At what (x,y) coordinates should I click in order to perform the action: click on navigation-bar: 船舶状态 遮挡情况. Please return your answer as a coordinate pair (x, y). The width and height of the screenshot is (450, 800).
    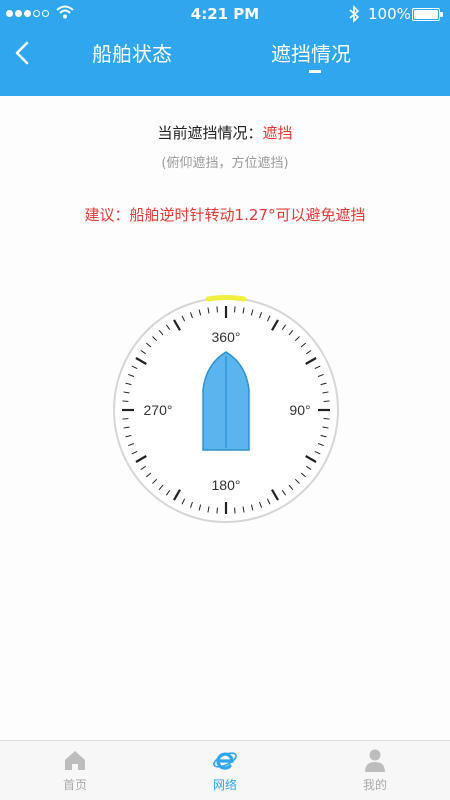
    Looking at the image, I should click on (225, 62).